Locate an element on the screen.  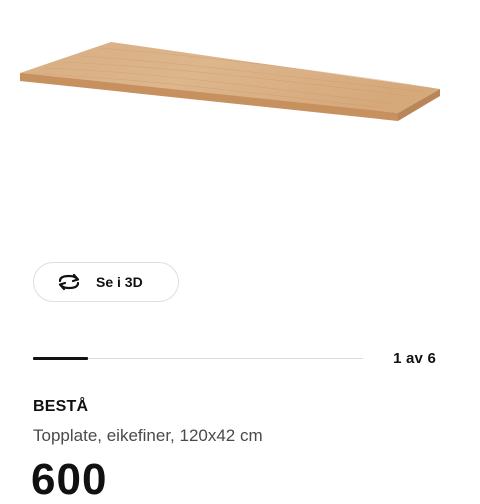
view-in-3d-label: Se i 3D is located at coordinates (119, 282).